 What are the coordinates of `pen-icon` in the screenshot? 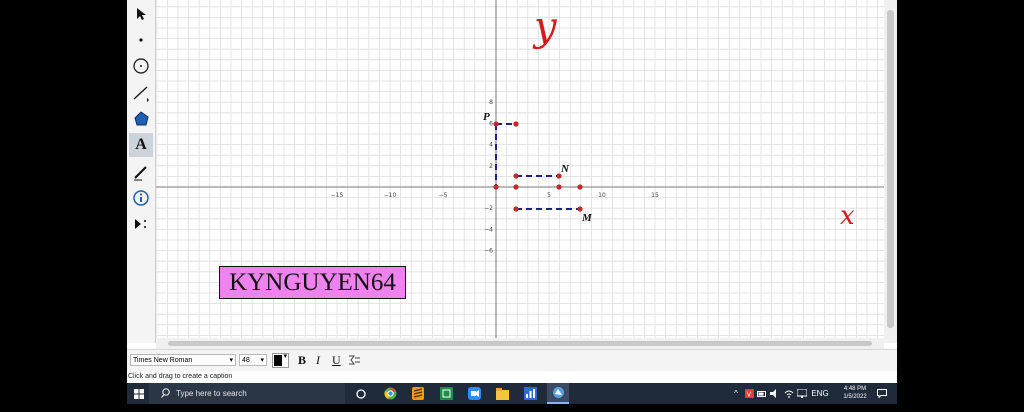 It's located at (141, 172).